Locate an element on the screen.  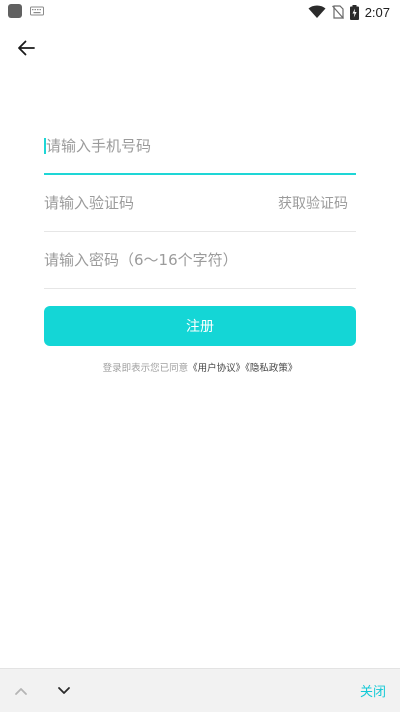
chevron-down-icon is located at coordinates (64, 690).